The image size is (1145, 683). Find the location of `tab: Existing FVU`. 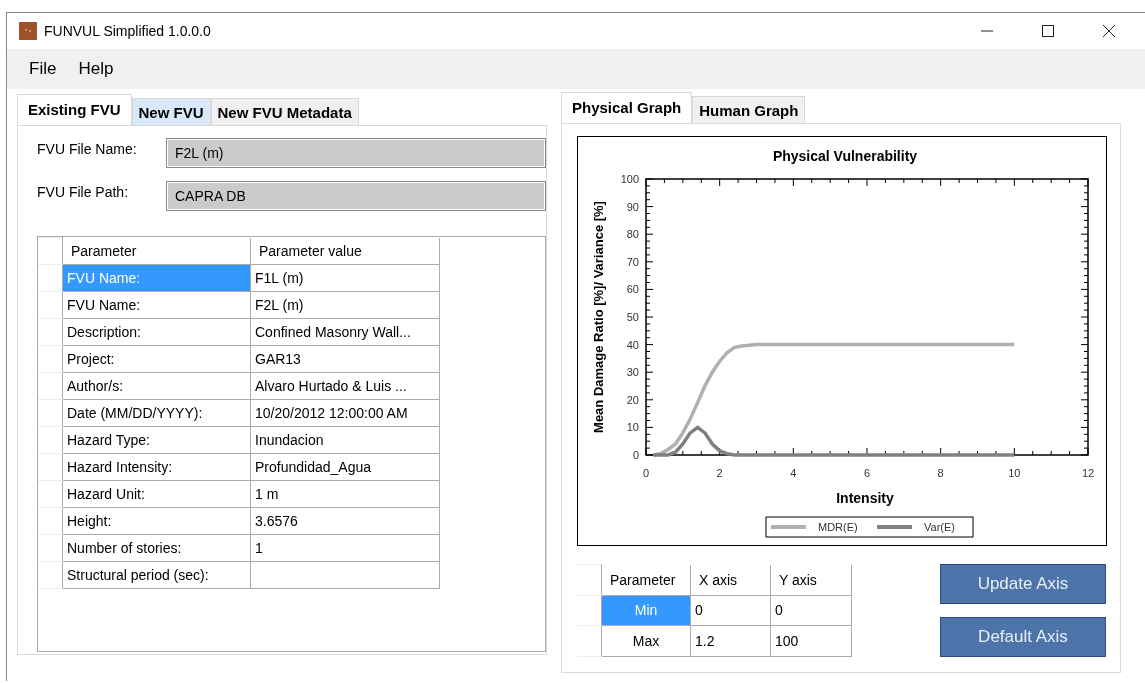

tab: Existing FVU is located at coordinates (74, 109).